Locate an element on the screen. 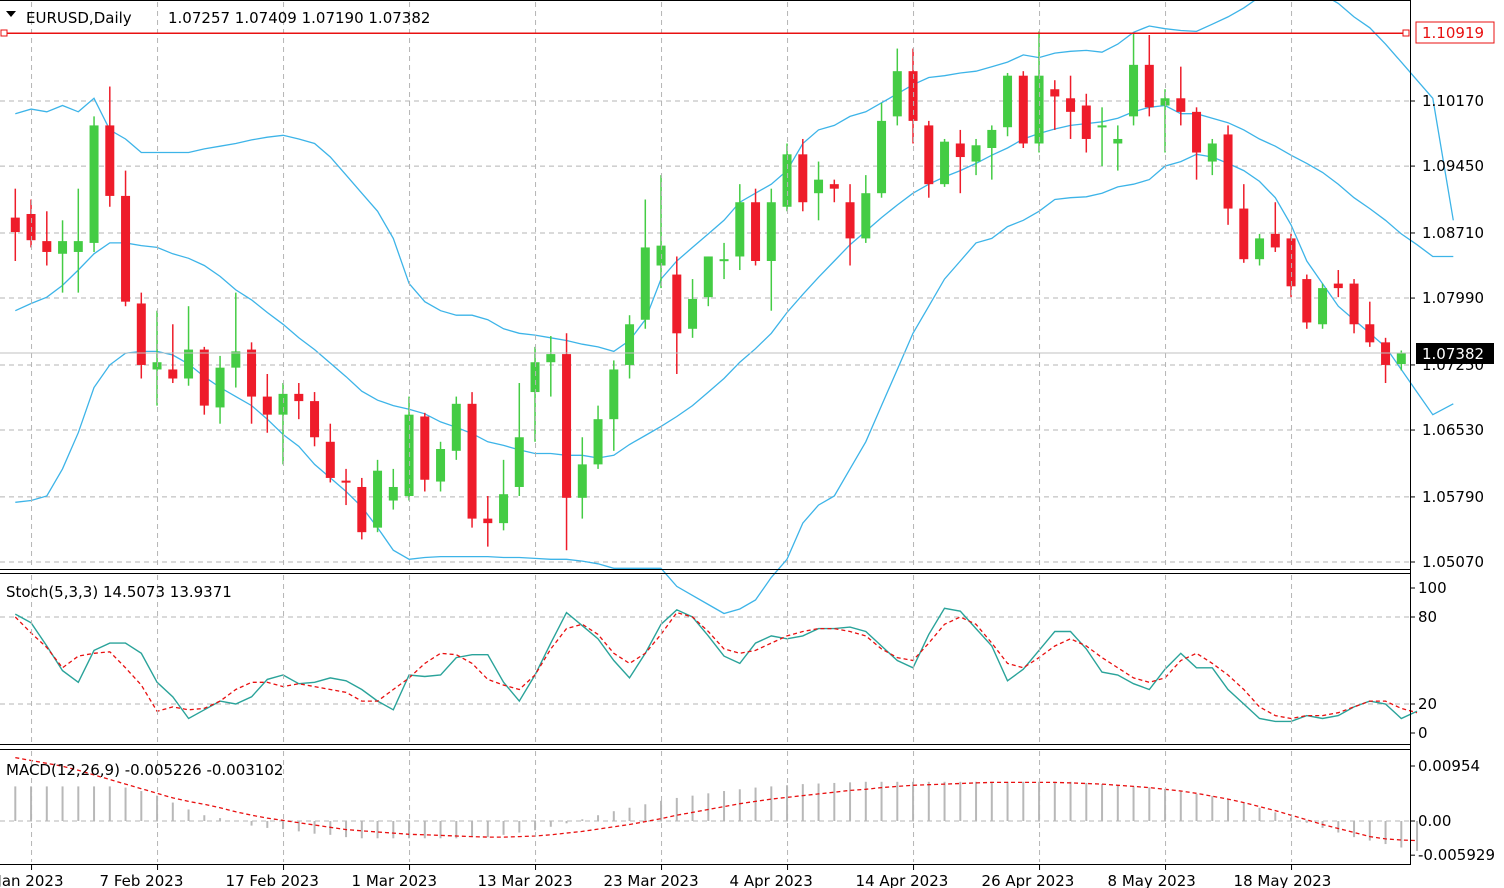 Image resolution: width=1504 pixels, height=888 pixels. resistance-handle-left is located at coordinates (4, 33).